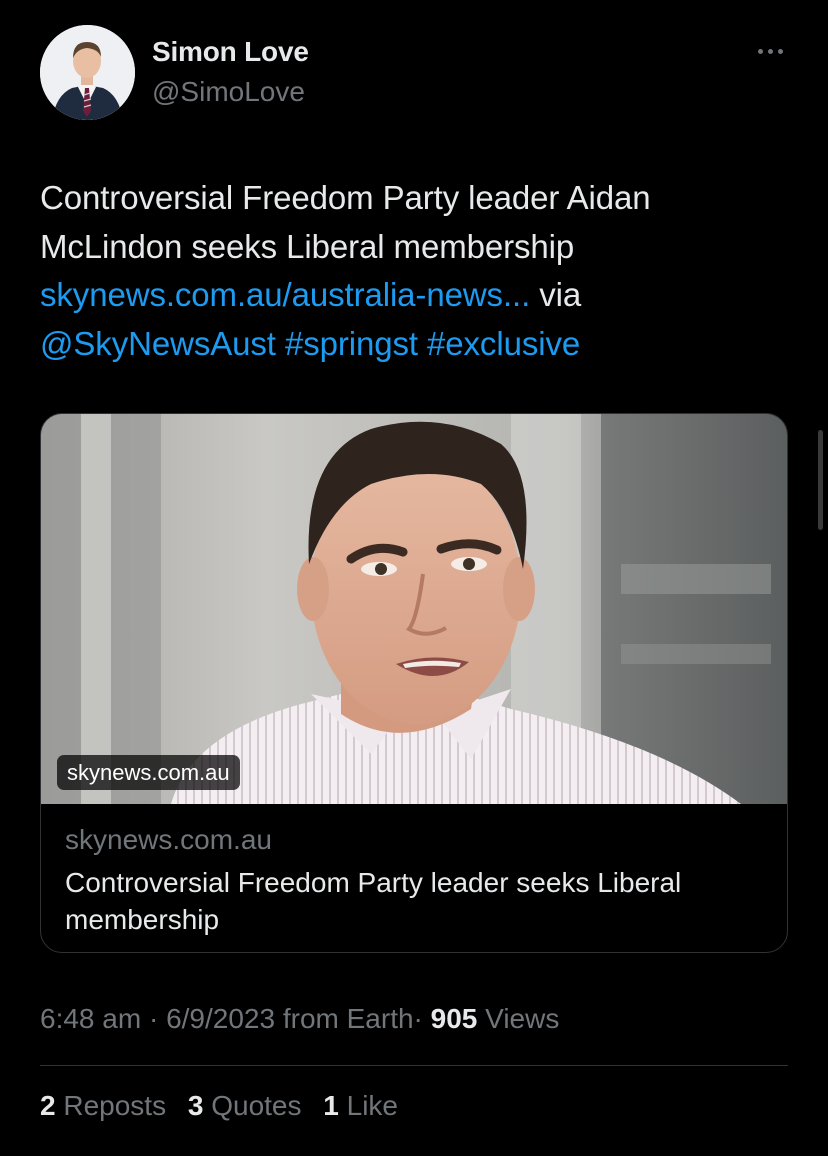 The image size is (828, 1156). What do you see at coordinates (454, 1018) in the screenshot?
I see `views-count: 905` at bounding box center [454, 1018].